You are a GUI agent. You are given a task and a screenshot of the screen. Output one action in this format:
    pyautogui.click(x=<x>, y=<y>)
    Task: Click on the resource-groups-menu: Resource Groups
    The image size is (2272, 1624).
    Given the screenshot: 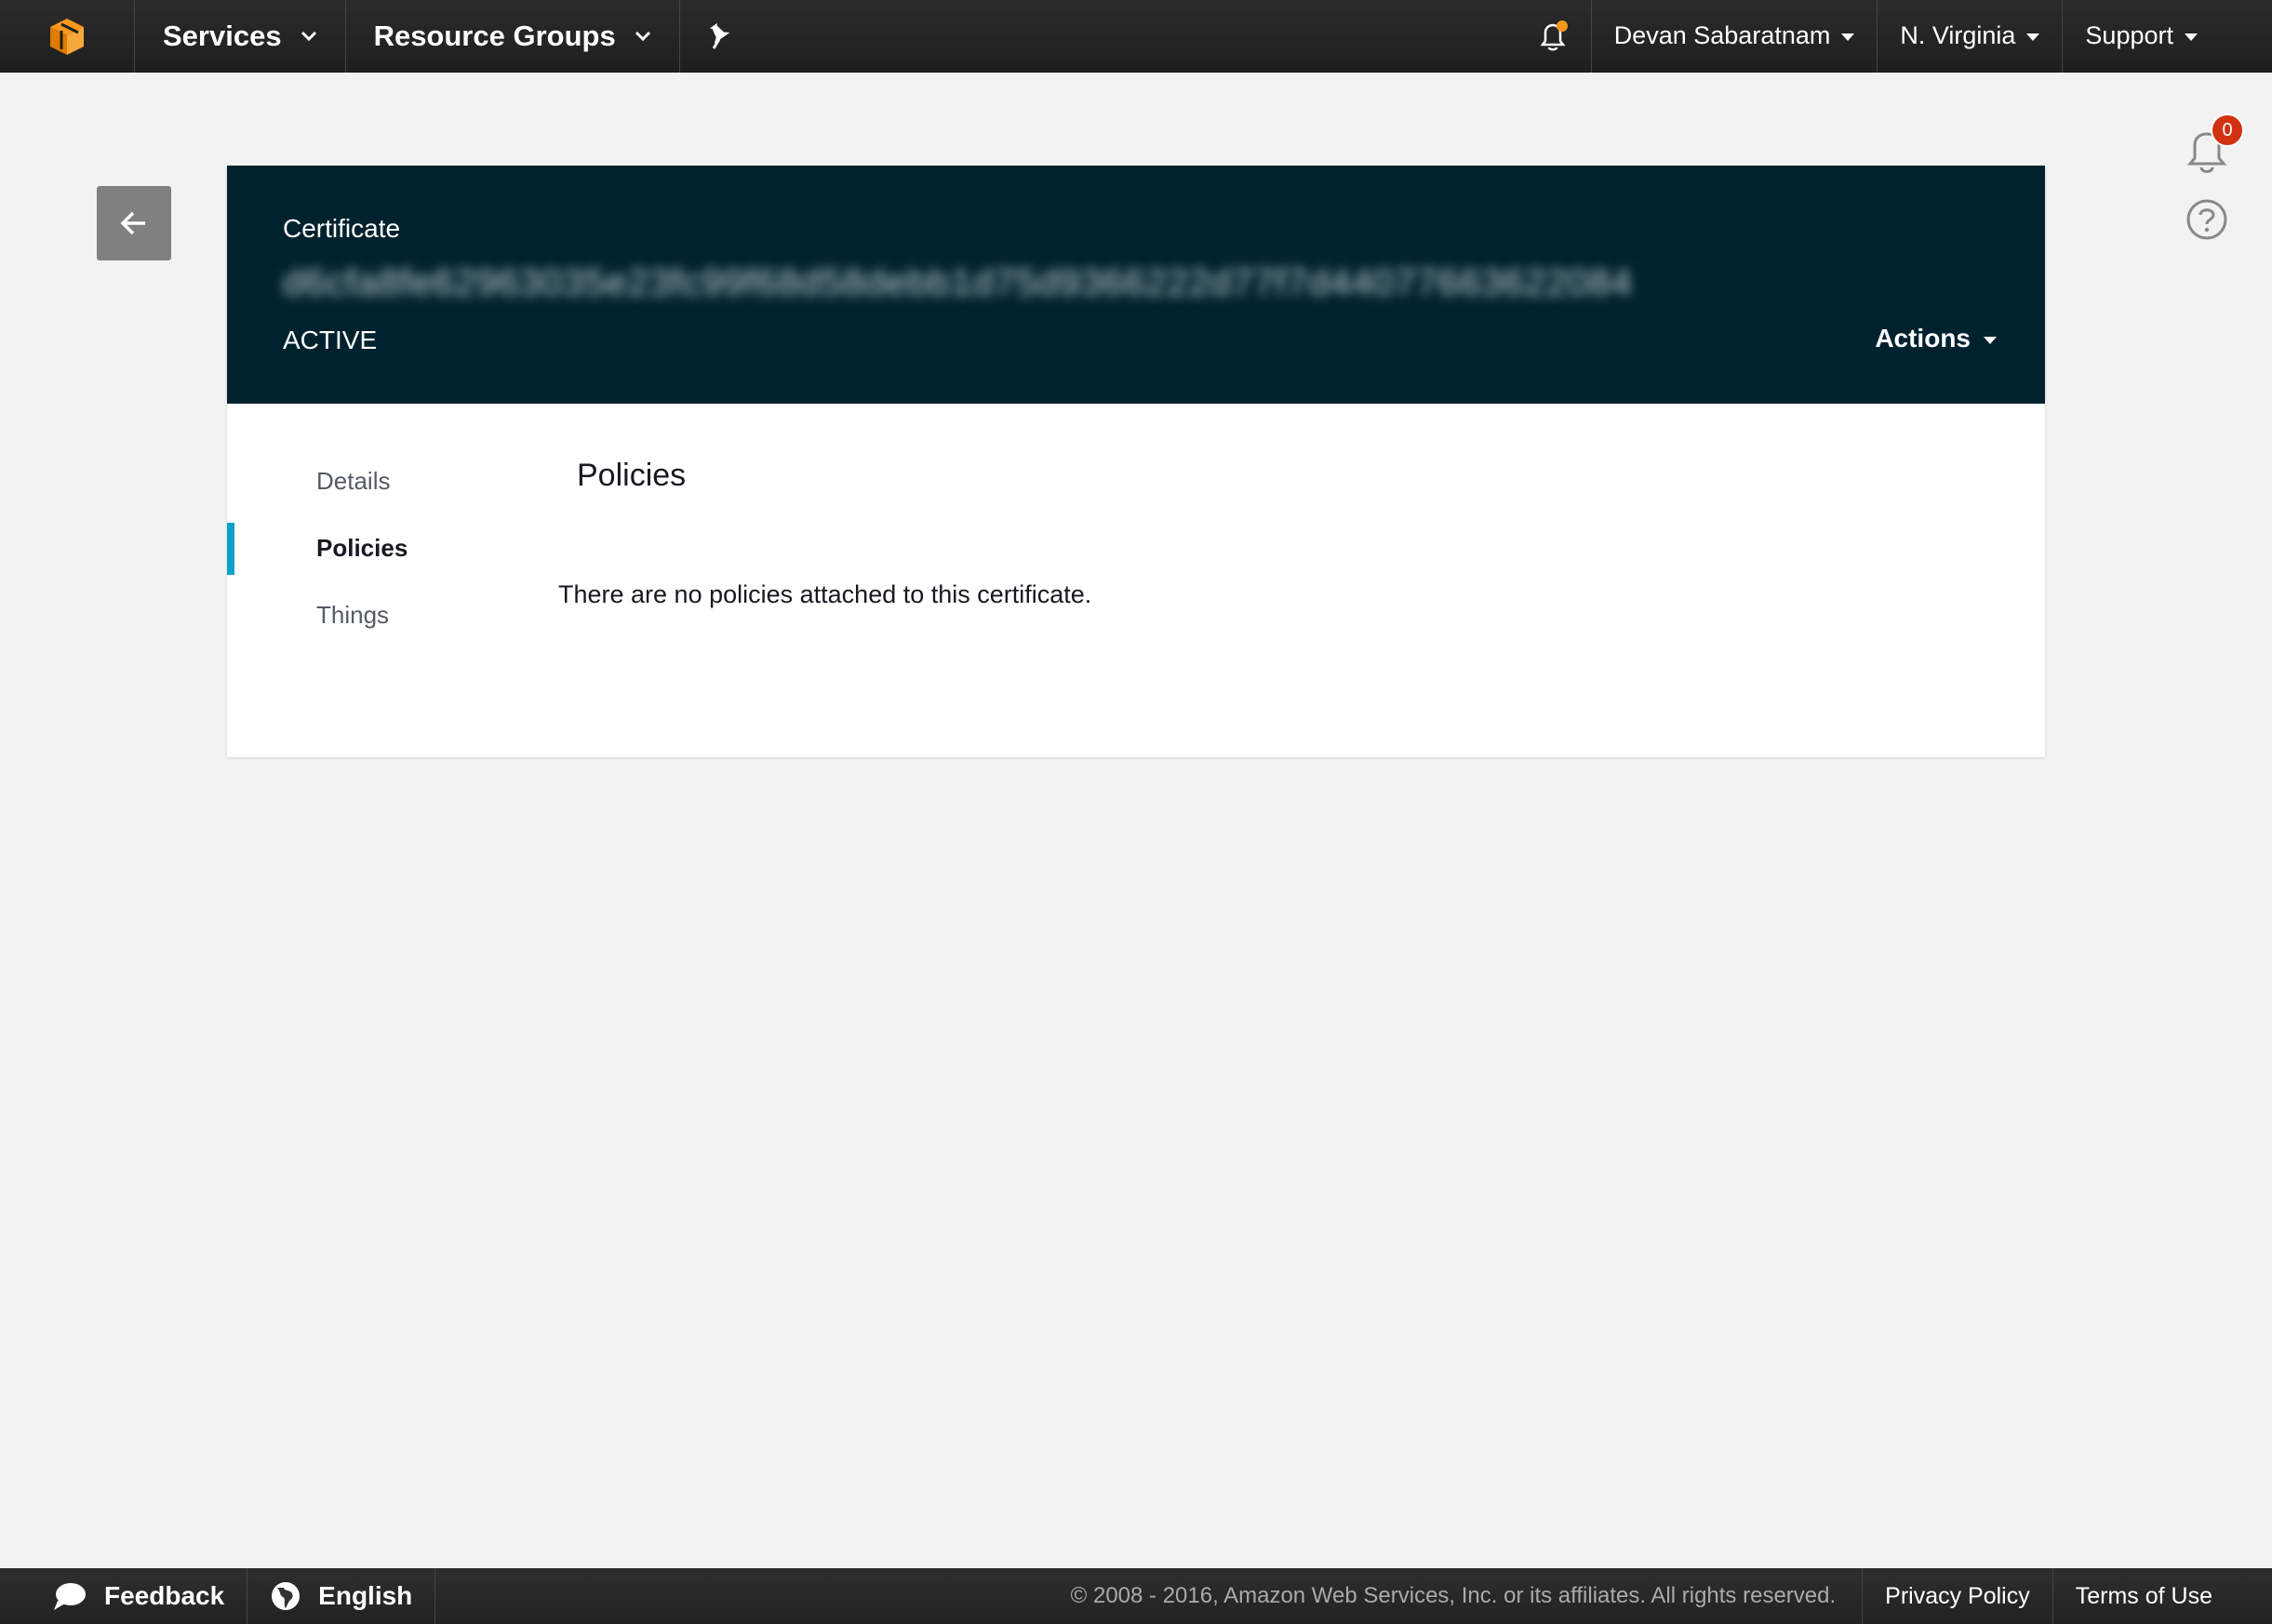 What is the action you would take?
    pyautogui.click(x=513, y=37)
    